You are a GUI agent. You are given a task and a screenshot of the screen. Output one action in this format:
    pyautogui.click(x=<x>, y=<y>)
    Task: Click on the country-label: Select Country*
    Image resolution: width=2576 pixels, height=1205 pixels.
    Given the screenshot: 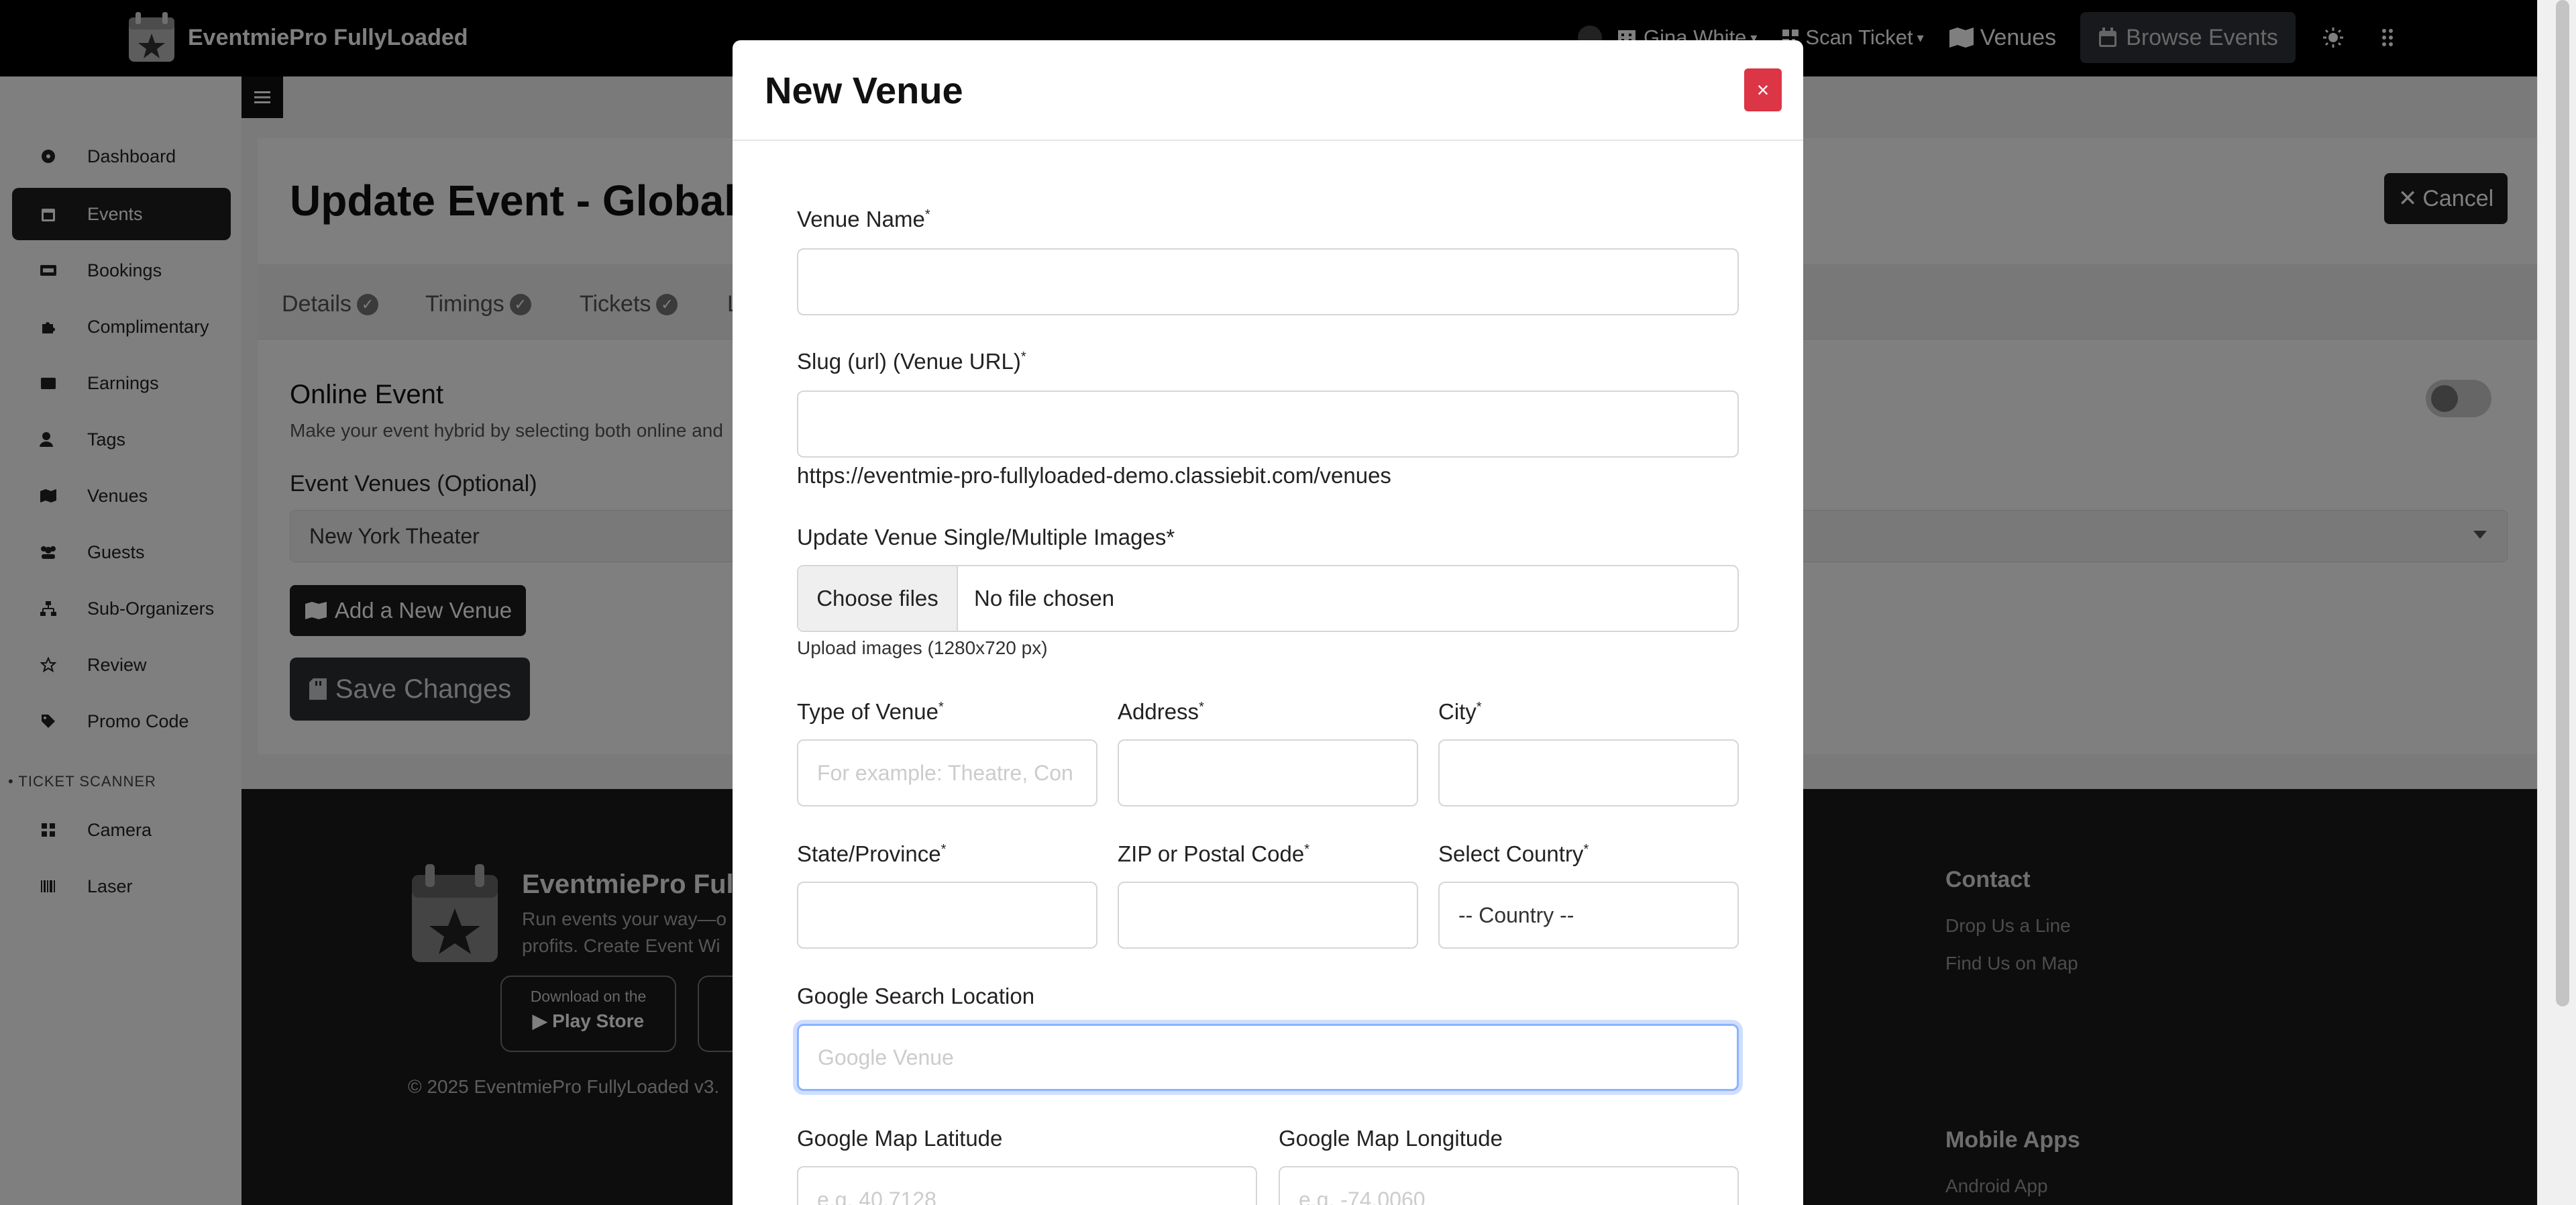 What is the action you would take?
    pyautogui.click(x=1513, y=853)
    